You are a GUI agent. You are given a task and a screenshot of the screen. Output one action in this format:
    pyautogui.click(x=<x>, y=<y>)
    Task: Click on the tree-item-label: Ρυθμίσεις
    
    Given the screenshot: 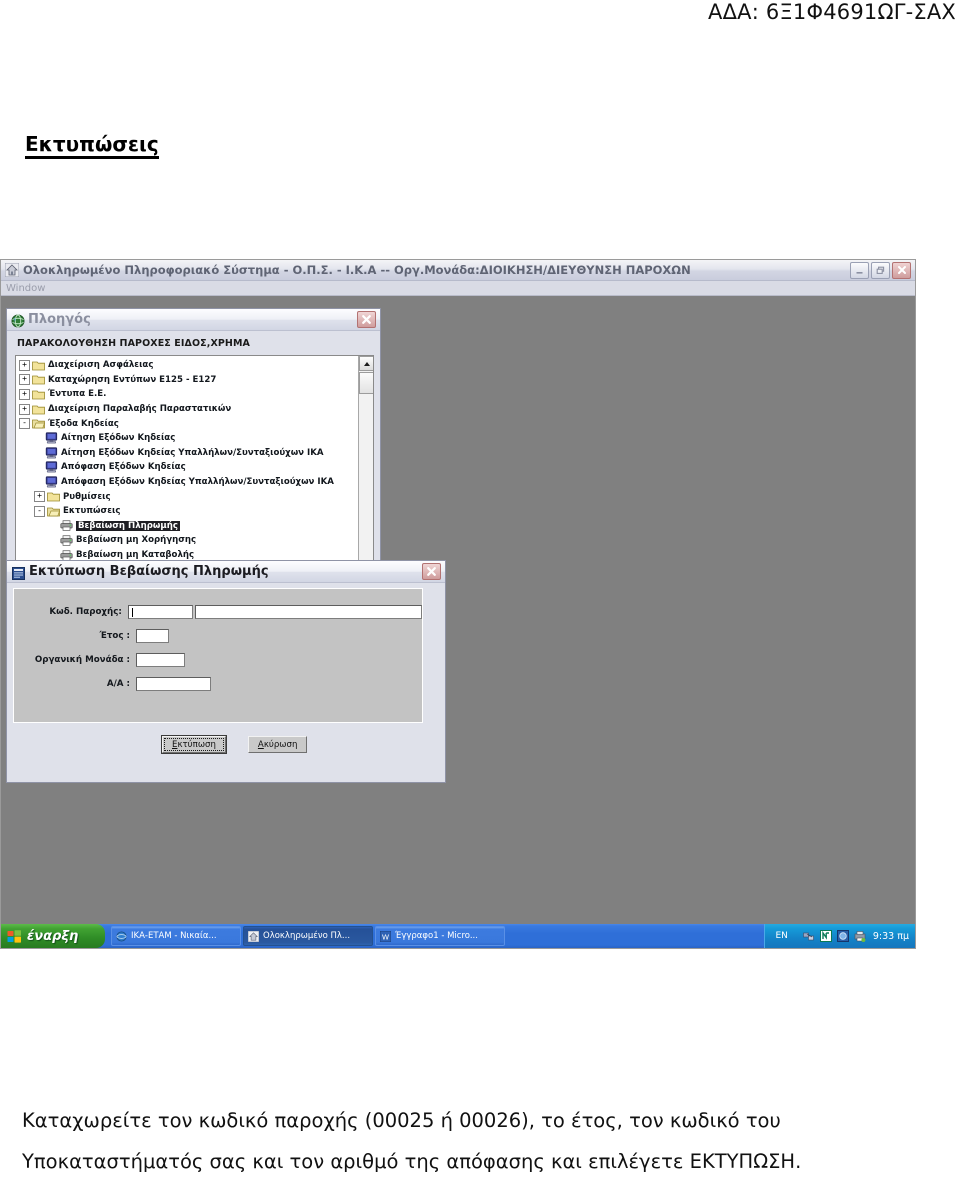 What is the action you would take?
    pyautogui.click(x=87, y=496)
    